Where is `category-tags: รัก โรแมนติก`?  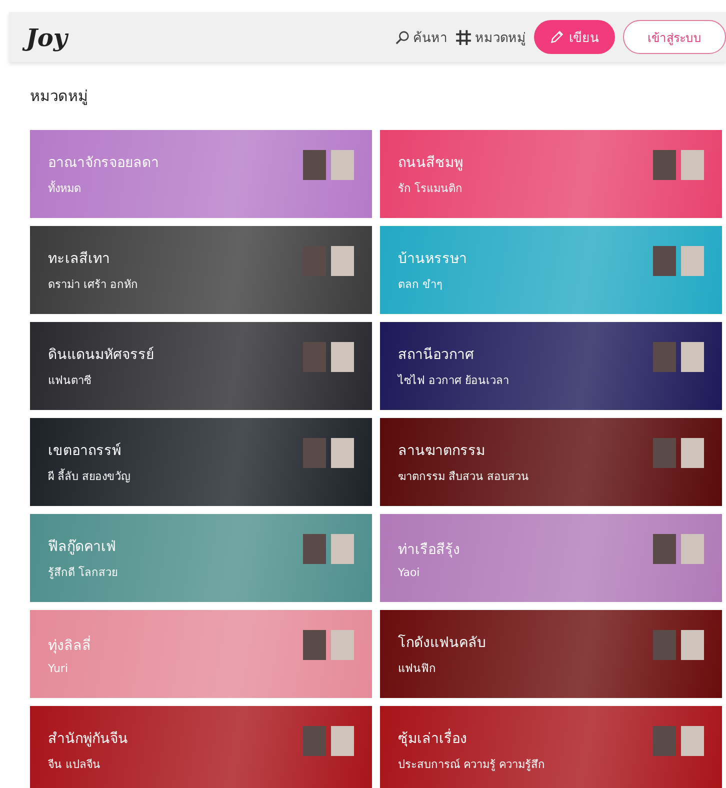
category-tags: รัก โรแมนติก is located at coordinates (430, 188).